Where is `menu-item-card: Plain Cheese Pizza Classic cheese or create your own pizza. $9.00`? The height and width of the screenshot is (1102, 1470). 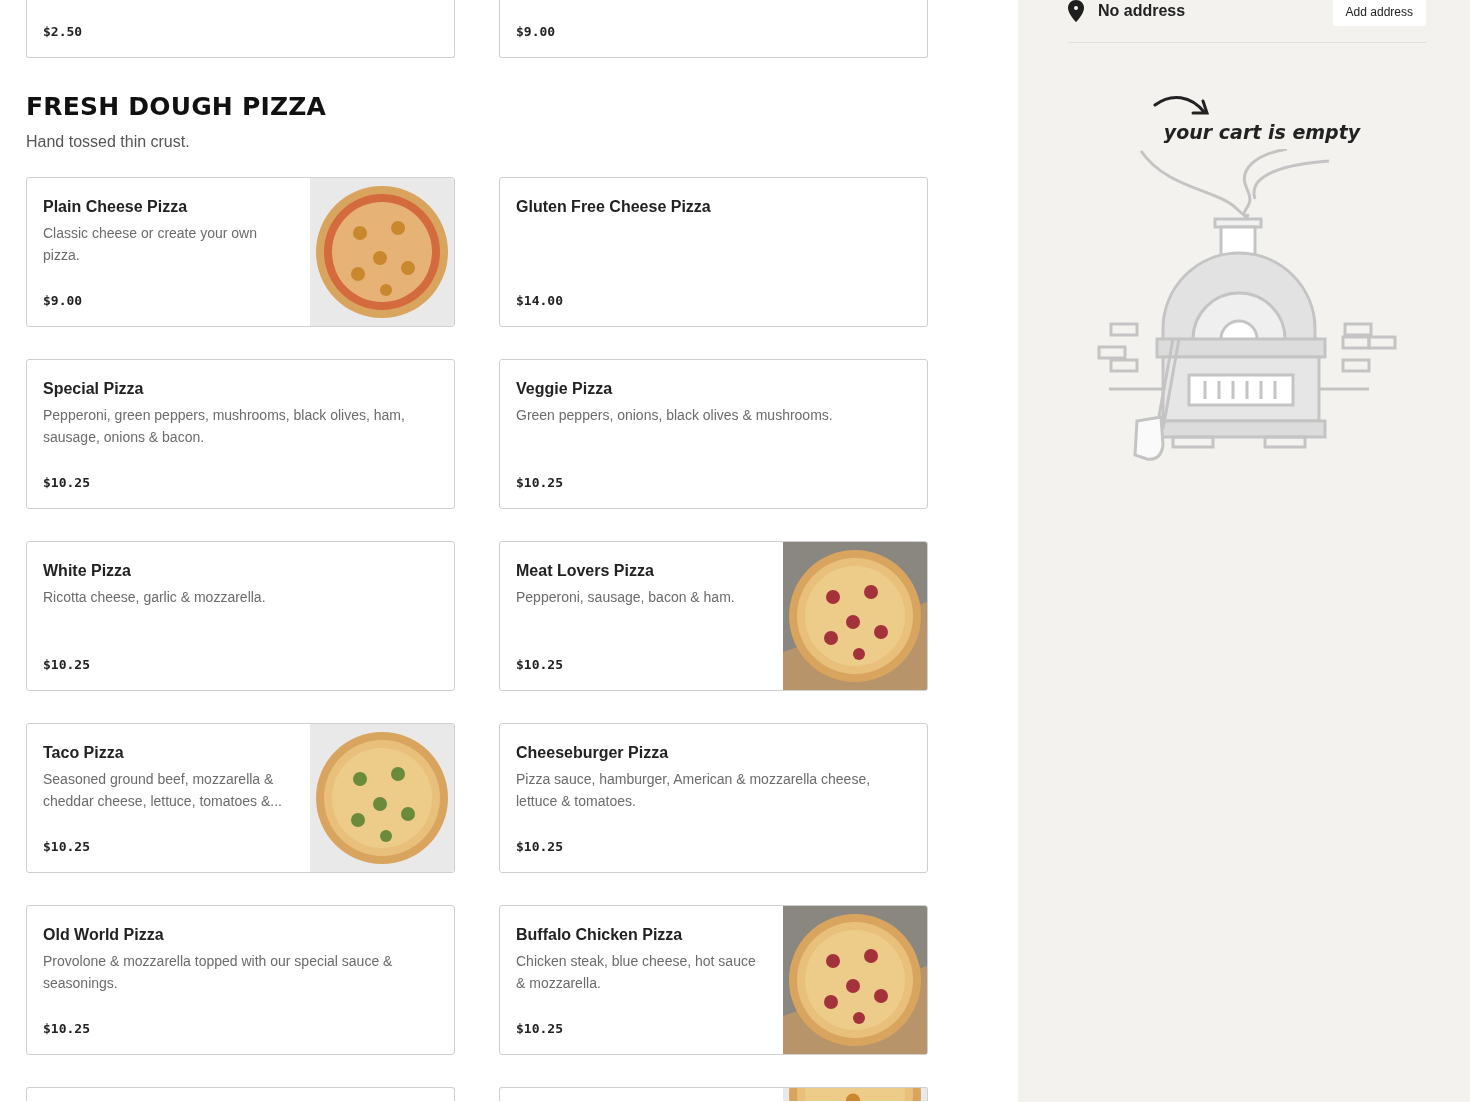 menu-item-card: Plain Cheese Pizza Classic cheese or create your own pizza. $9.00 is located at coordinates (240, 252).